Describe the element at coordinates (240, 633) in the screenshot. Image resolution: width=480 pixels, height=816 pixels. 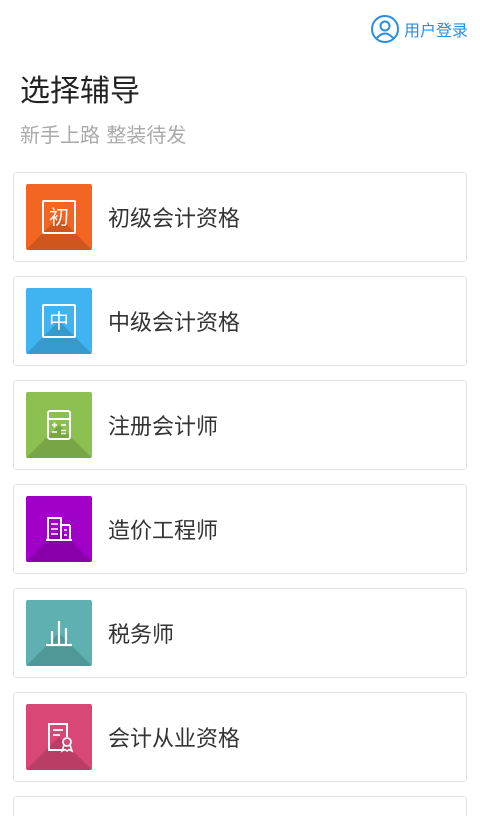
I see `course-card-tax-advisor: 税务师` at that location.